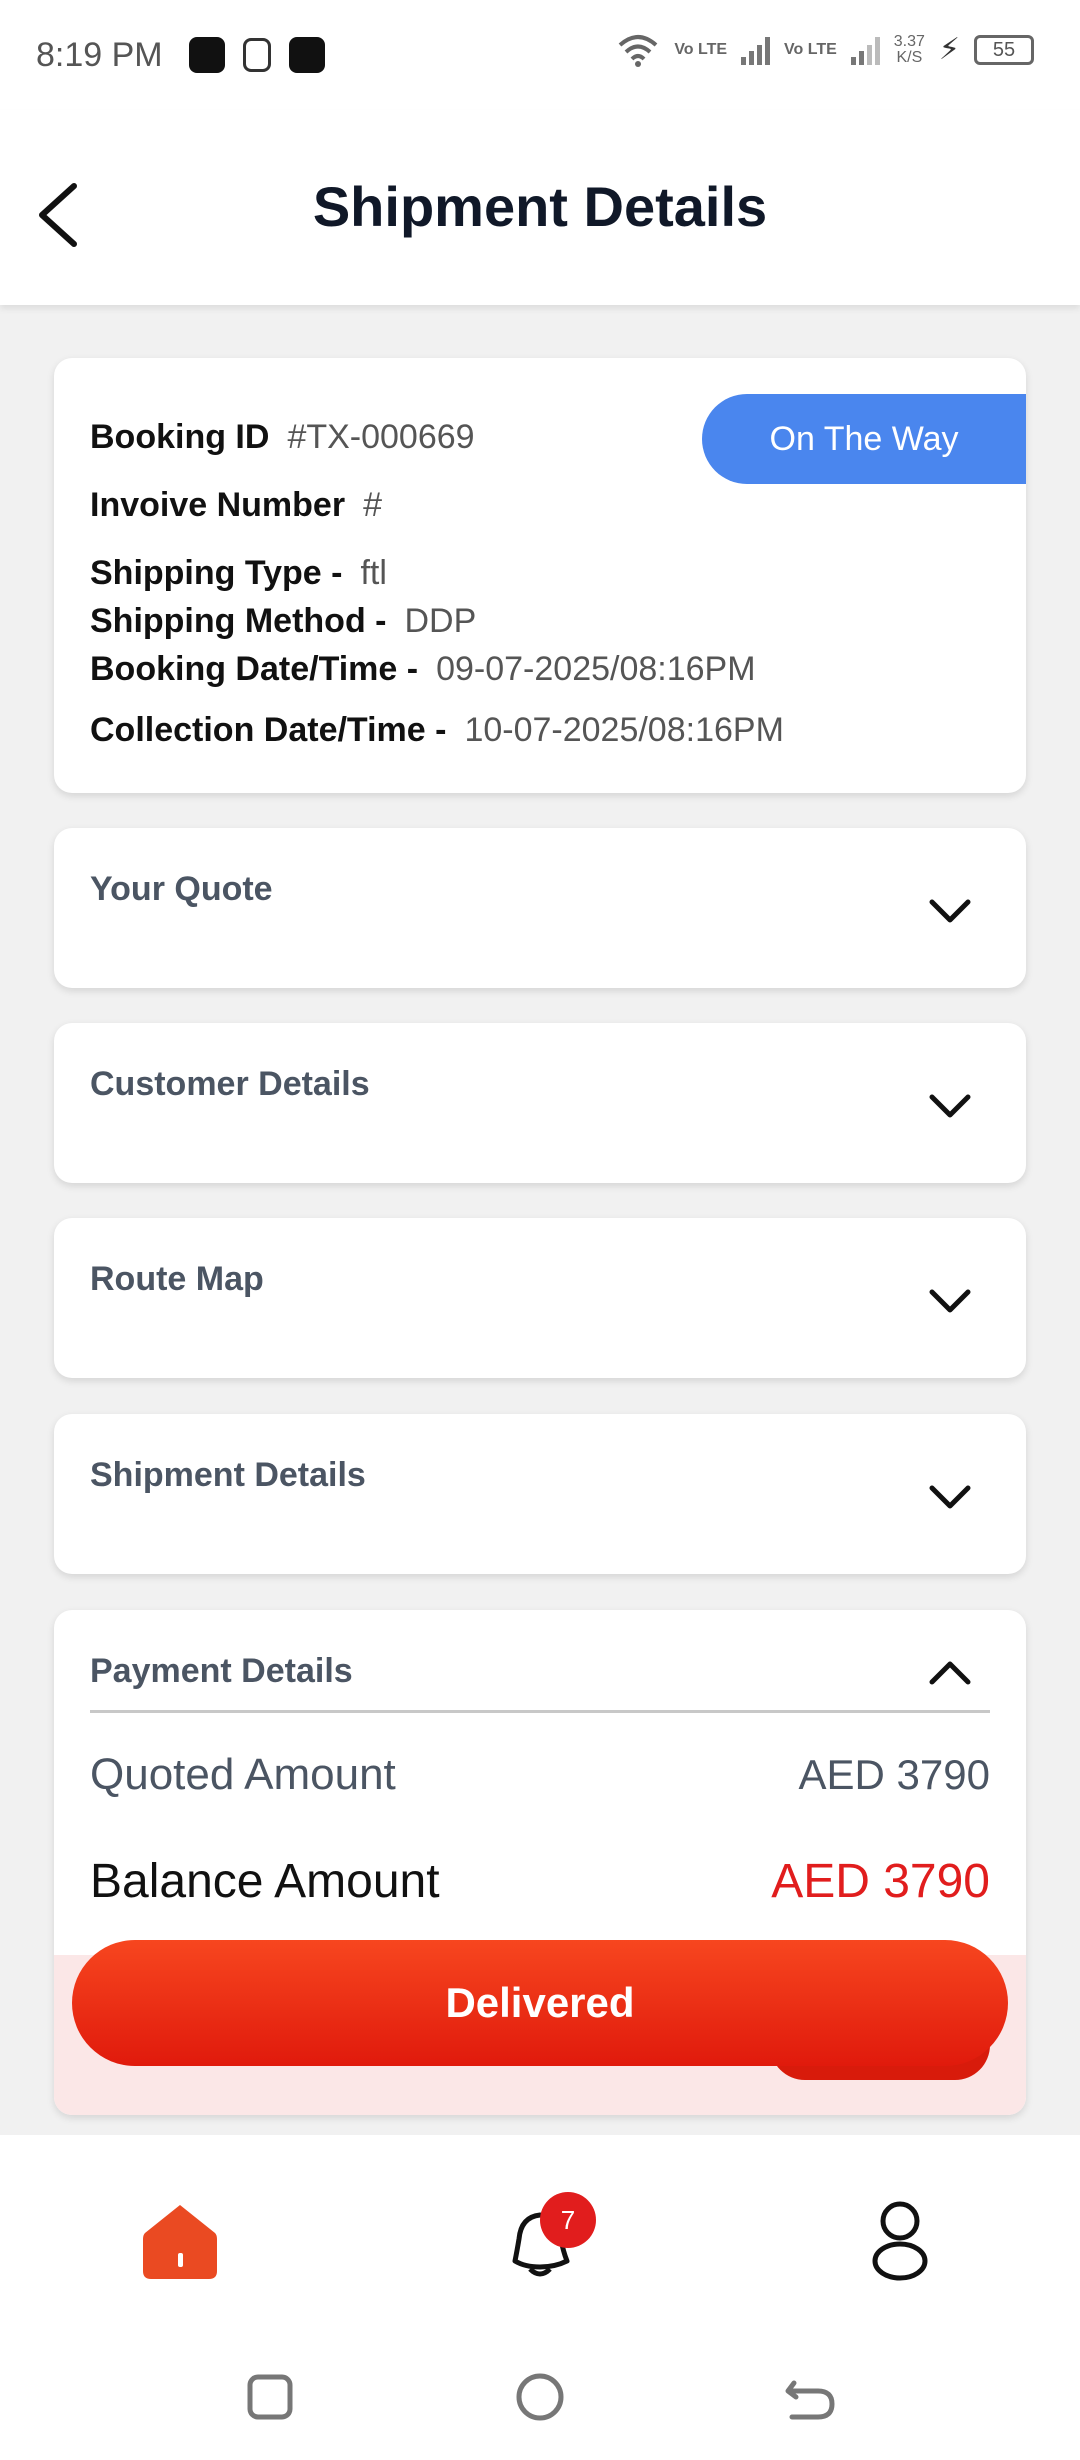 The width and height of the screenshot is (1080, 2460). What do you see at coordinates (221, 1671) in the screenshot?
I see `payment-details-title: Payment Details` at bounding box center [221, 1671].